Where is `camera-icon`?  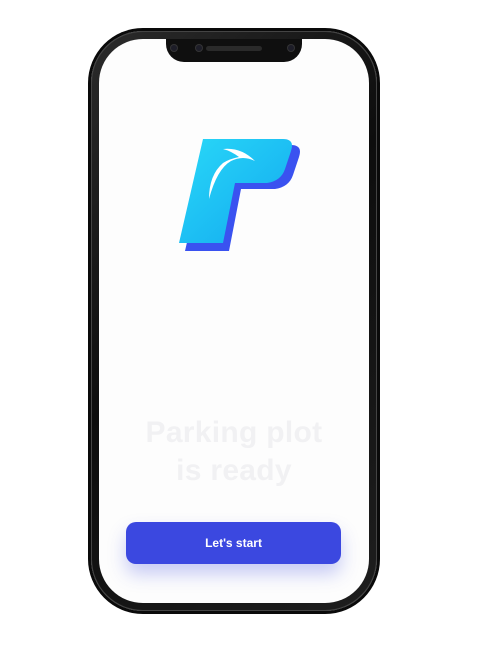 camera-icon is located at coordinates (199, 48).